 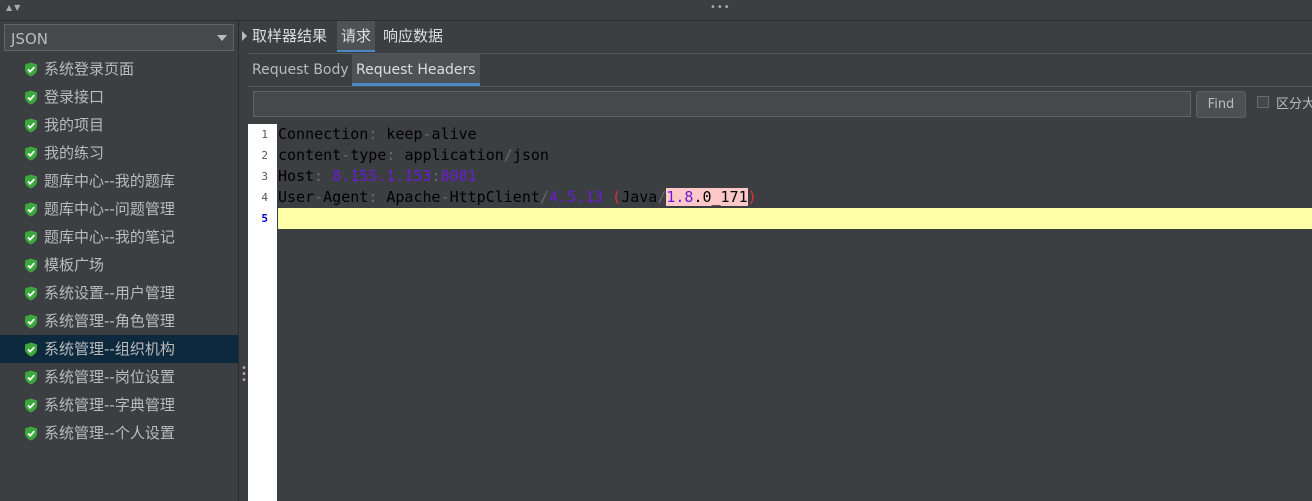 What do you see at coordinates (222, 38) in the screenshot?
I see `chevron-down-icon` at bounding box center [222, 38].